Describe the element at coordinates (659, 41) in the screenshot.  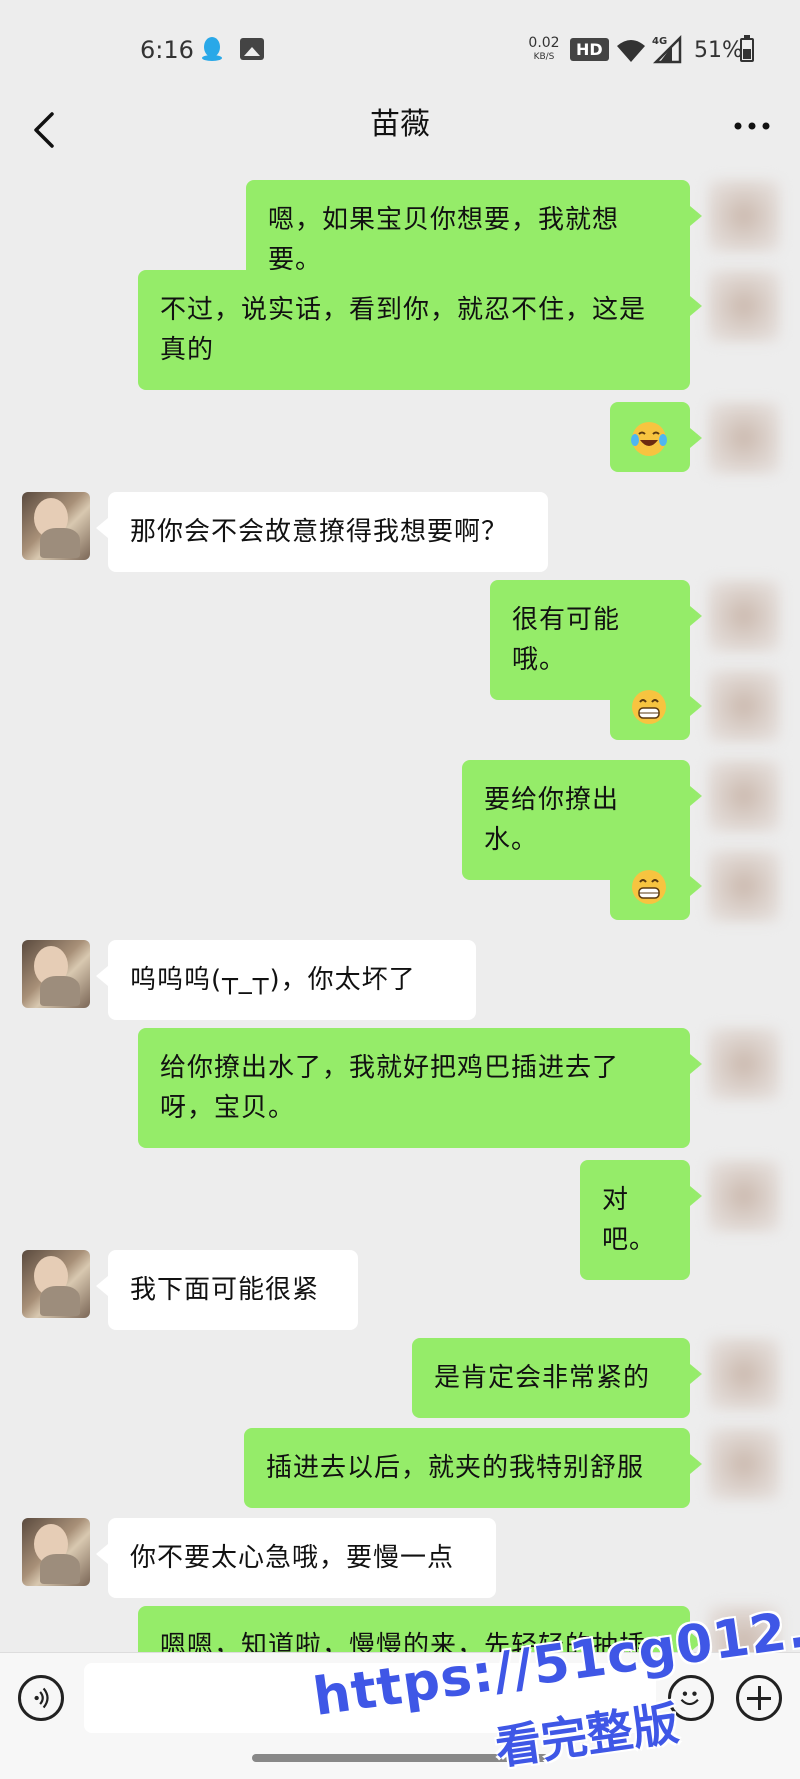
I see `network-type: 4G` at that location.